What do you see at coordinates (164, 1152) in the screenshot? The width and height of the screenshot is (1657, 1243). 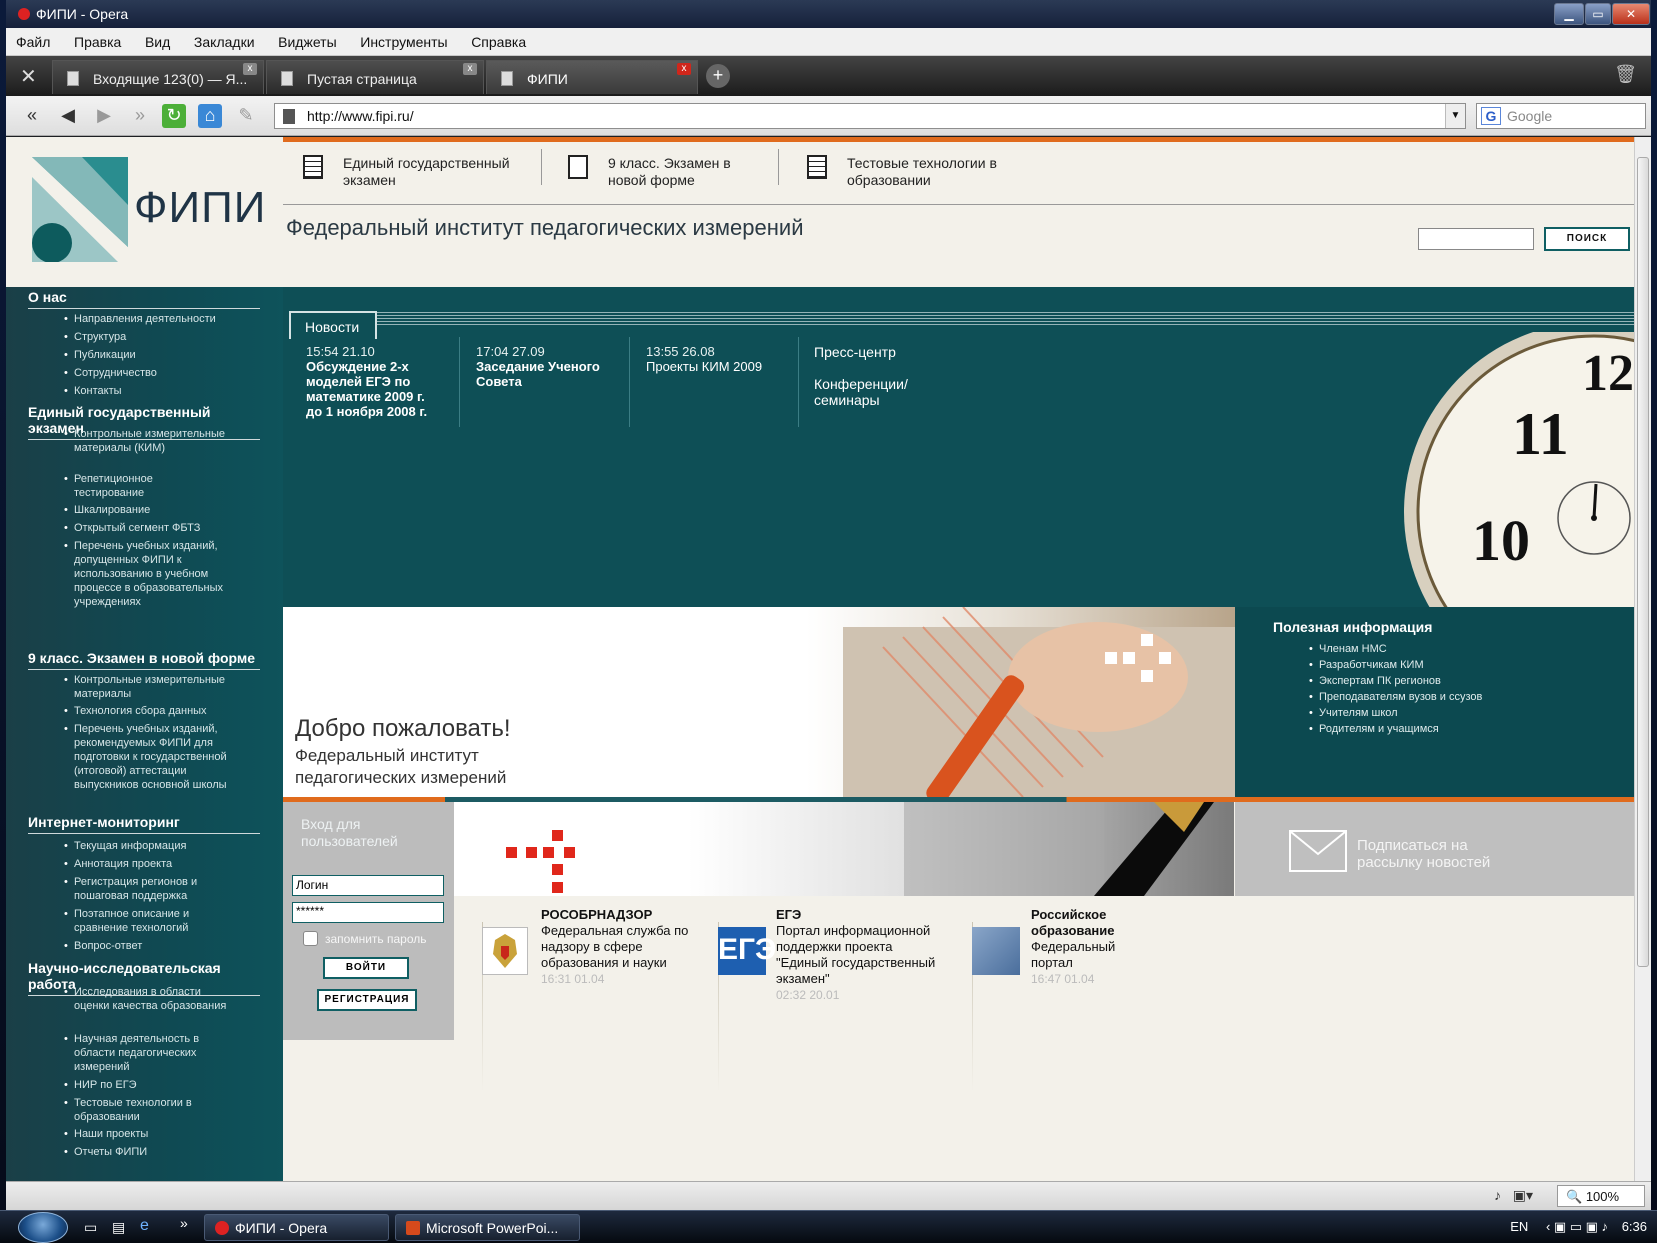 I see `sidebar-item: Отчеты ФИПИ` at bounding box center [164, 1152].